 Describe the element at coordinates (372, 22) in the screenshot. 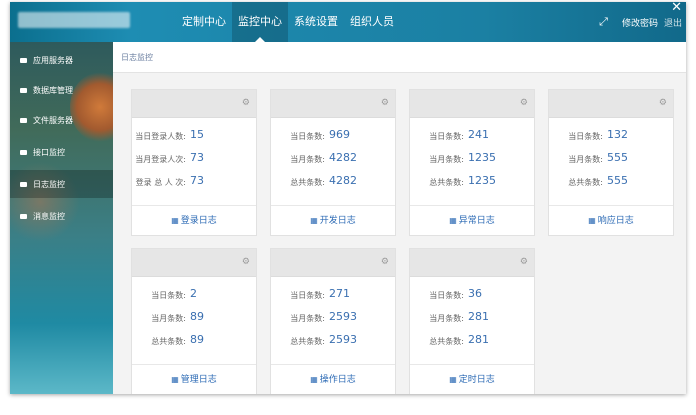

I see `nav-item-org-staff: 组织人员` at that location.